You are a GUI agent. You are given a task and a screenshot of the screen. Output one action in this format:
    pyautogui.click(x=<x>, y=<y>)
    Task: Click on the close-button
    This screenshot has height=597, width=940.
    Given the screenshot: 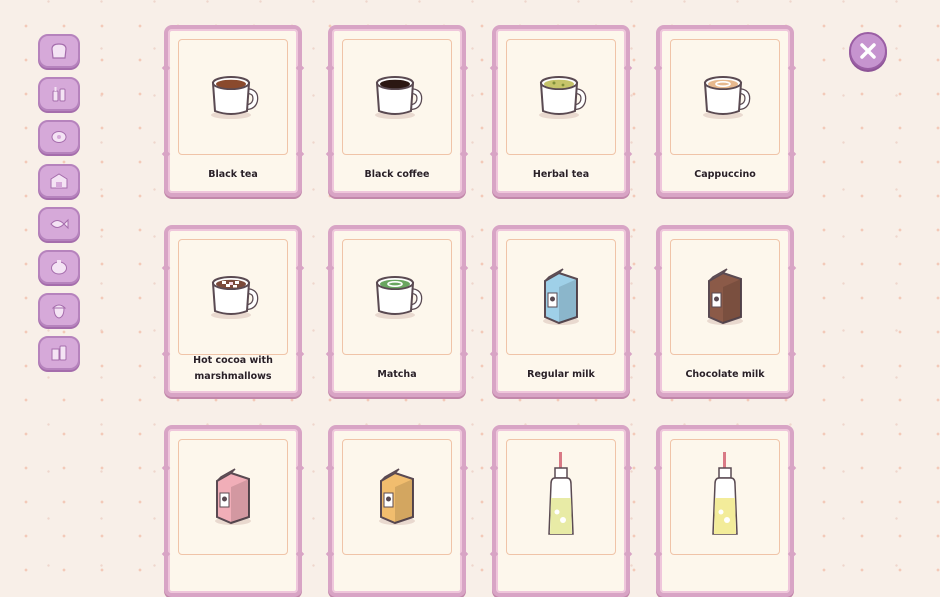 What is the action you would take?
    pyautogui.click(x=868, y=51)
    